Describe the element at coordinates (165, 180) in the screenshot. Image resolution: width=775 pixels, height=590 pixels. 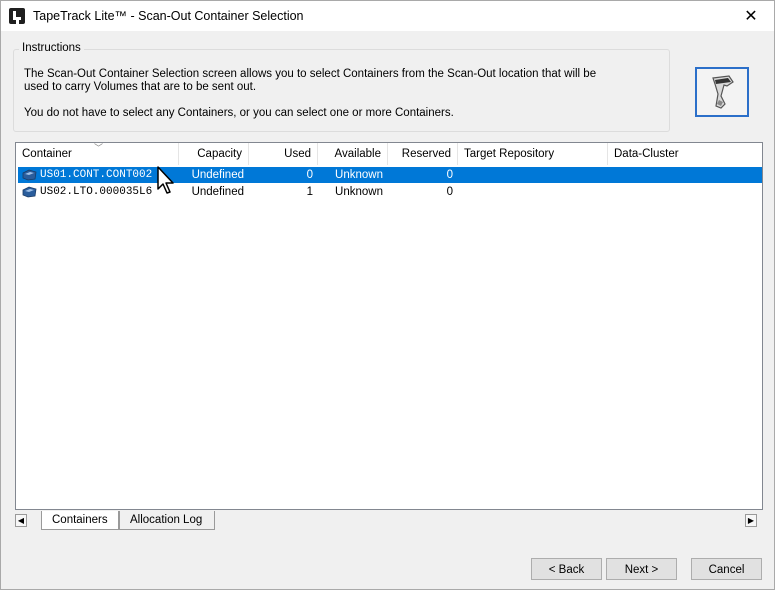
I see `mouse-pointer-icon` at that location.